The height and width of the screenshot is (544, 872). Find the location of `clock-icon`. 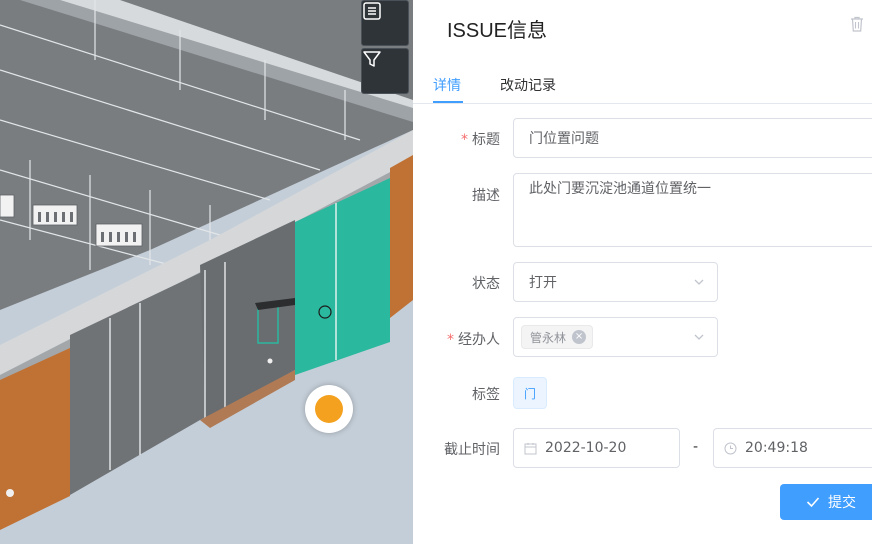

clock-icon is located at coordinates (730, 448).